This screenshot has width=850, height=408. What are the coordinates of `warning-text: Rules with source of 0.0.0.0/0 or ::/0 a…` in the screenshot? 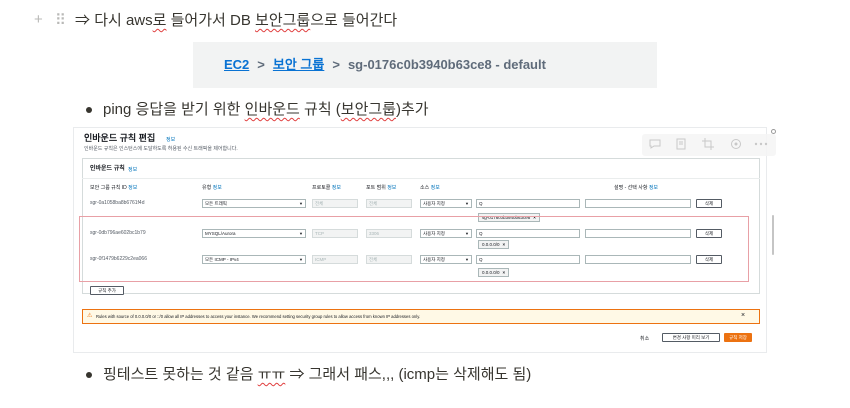 It's located at (258, 316).